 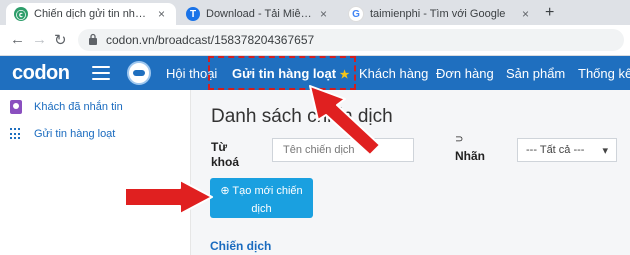 I want to click on lock-icon, so click(x=93, y=40).